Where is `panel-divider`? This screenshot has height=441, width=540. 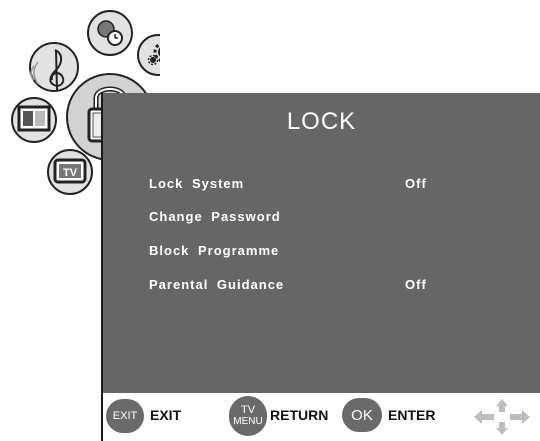 panel-divider is located at coordinates (102, 267).